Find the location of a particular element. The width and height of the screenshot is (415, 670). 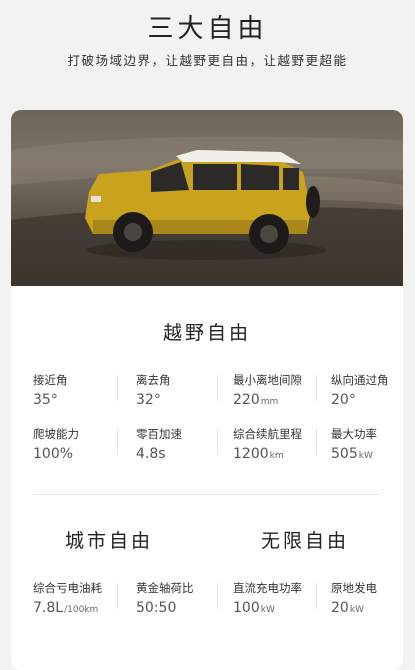

spec-label: 综合续航里程 is located at coordinates (267, 434).